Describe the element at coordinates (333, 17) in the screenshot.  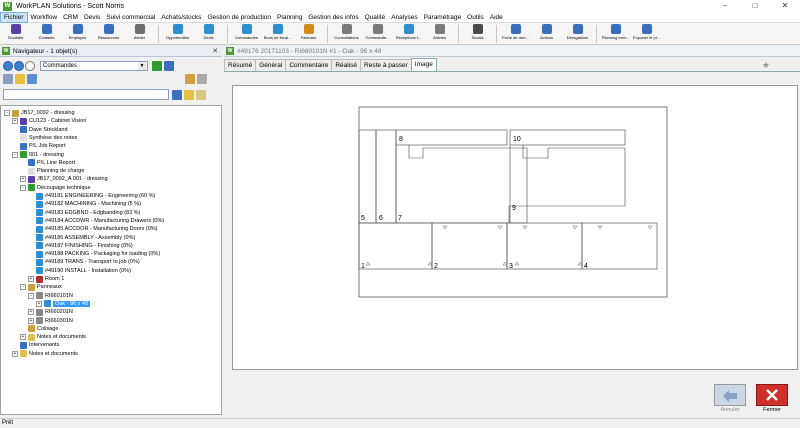
I see `menu-item: Gestion des infos` at that location.